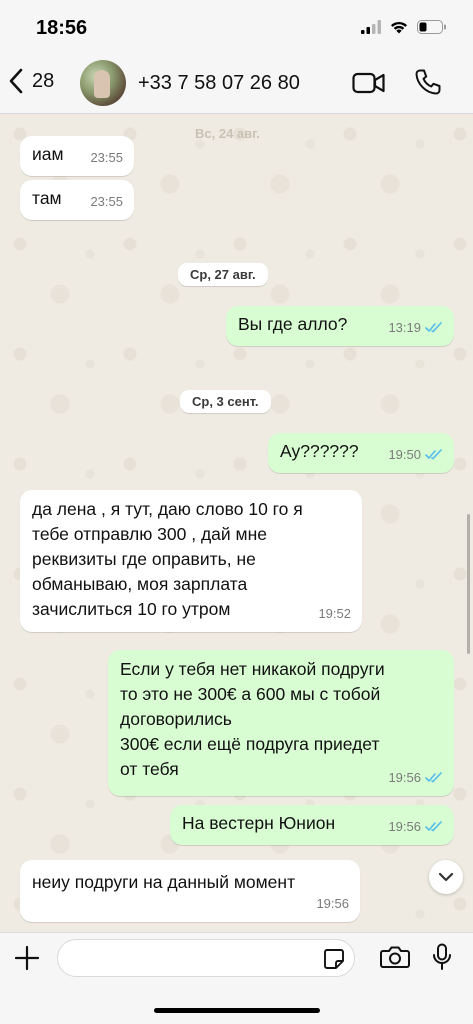 This screenshot has width=473, height=1024. I want to click on avatar, so click(103, 83).